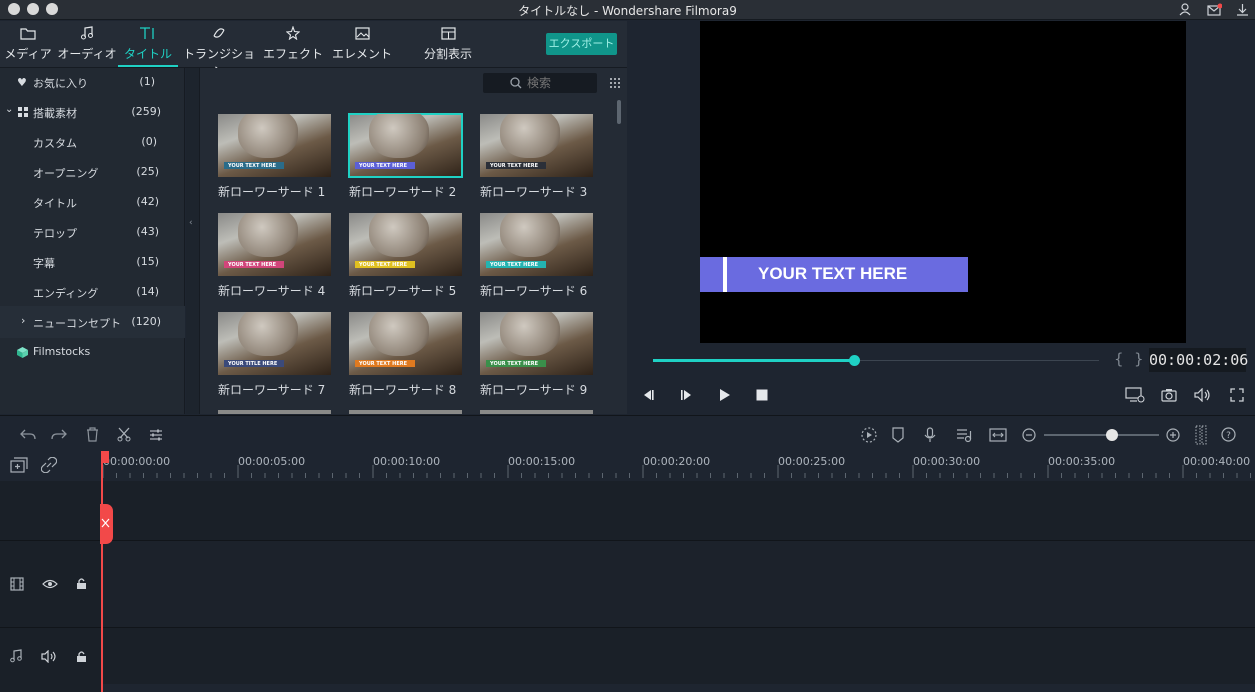 The height and width of the screenshot is (692, 1255). I want to click on undo-icon, so click(28, 435).